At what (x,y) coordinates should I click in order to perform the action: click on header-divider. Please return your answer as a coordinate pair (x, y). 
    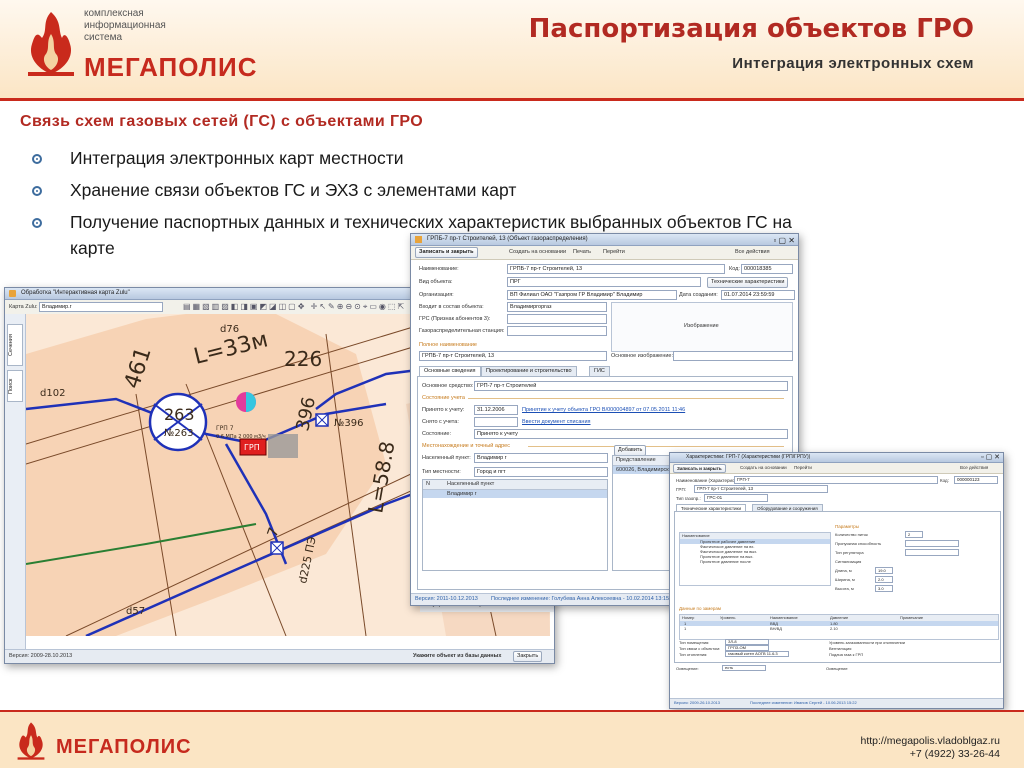
    Looking at the image, I should click on (512, 99).